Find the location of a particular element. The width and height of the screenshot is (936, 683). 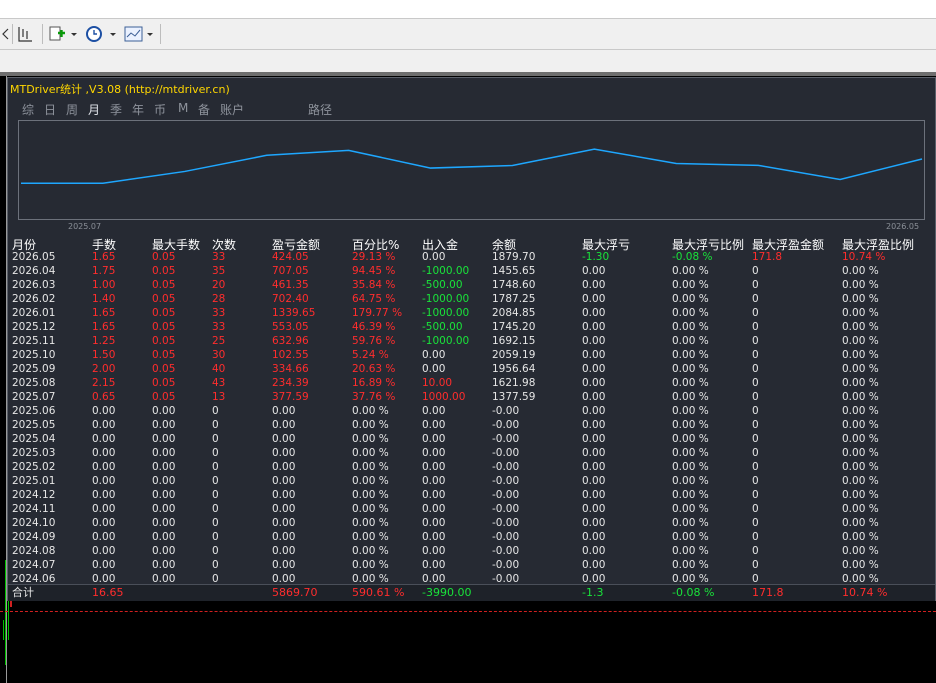

table-cell: 1692.15 is located at coordinates (514, 341).